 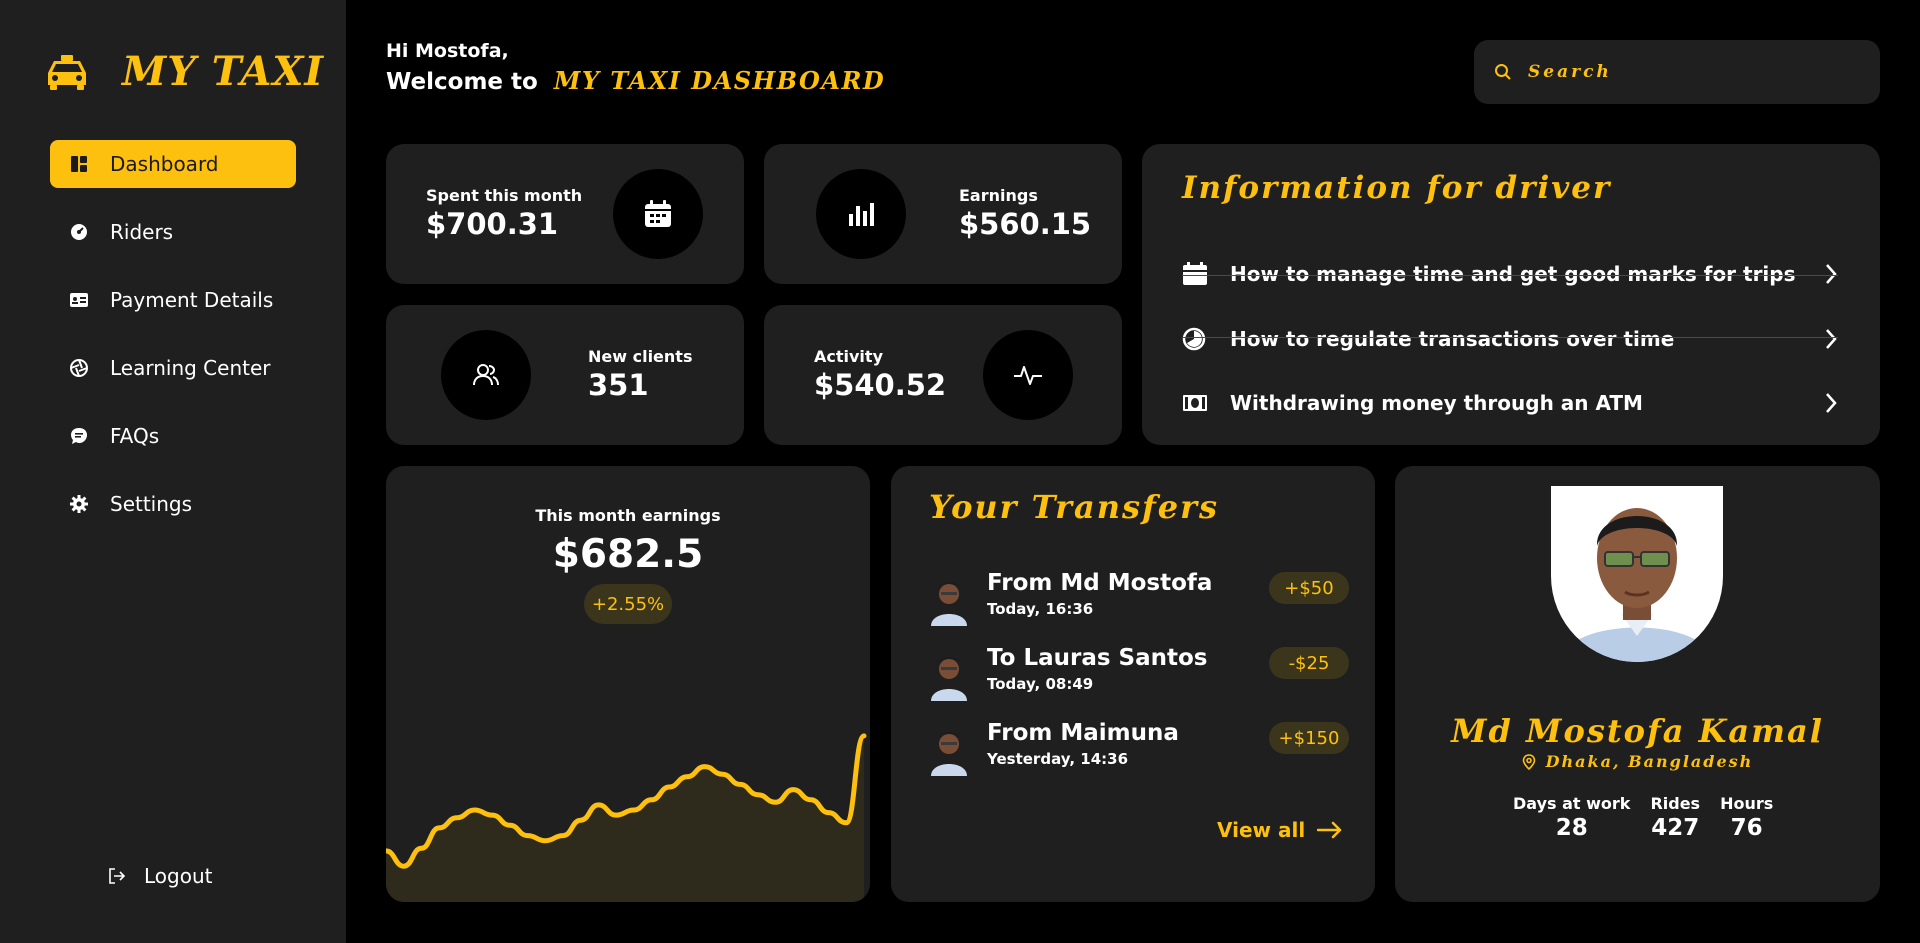 I want to click on profile-stat-label: Hours, so click(x=1747, y=803).